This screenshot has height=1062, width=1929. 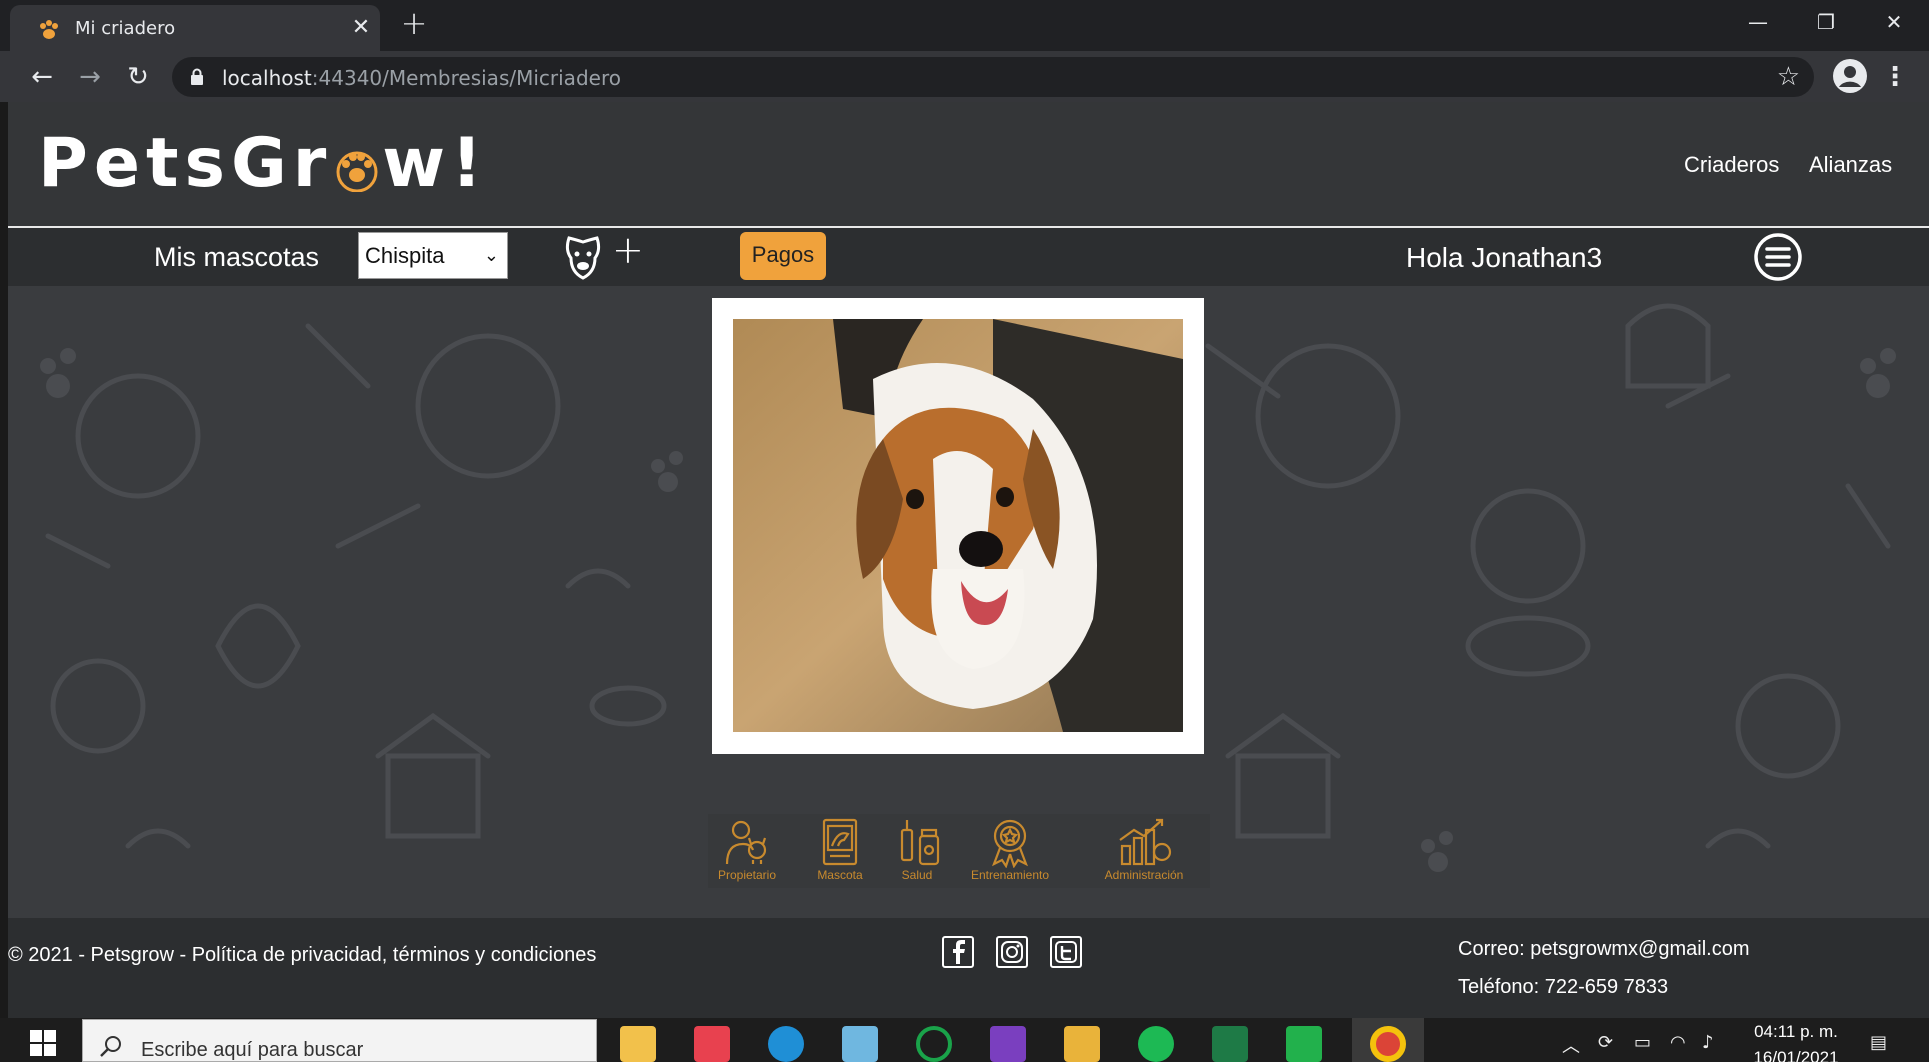 What do you see at coordinates (1850, 165) in the screenshot?
I see `nav-alianzas: Alianzas` at bounding box center [1850, 165].